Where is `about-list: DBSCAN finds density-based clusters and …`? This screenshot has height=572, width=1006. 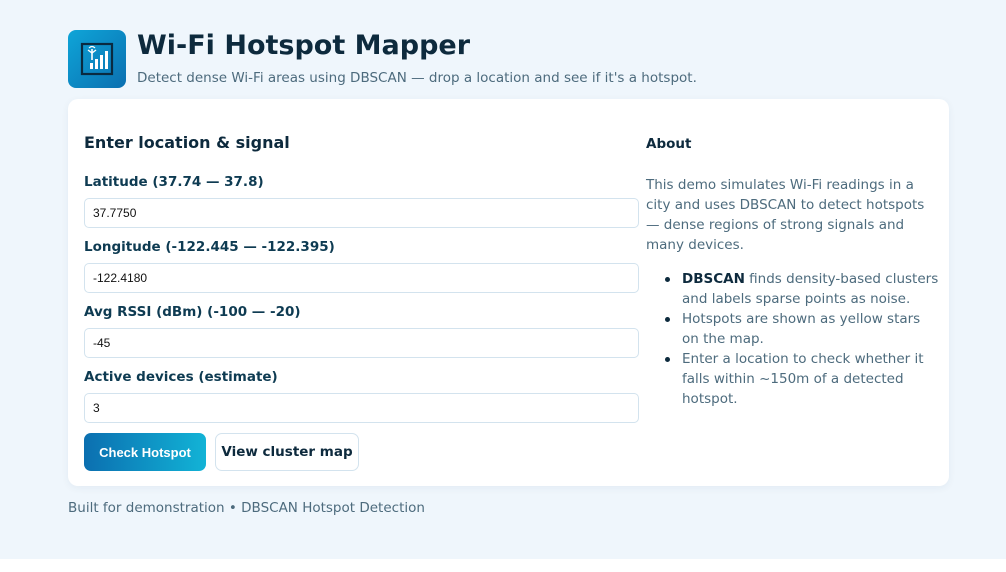 about-list: DBSCAN finds density-based clusters and … is located at coordinates (793, 339).